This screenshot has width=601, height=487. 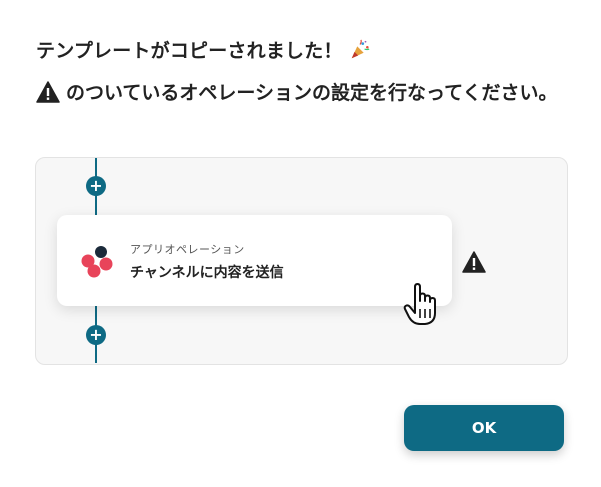 I want to click on success-message-text: テンプレートがコピーされました！, so click(x=189, y=51).